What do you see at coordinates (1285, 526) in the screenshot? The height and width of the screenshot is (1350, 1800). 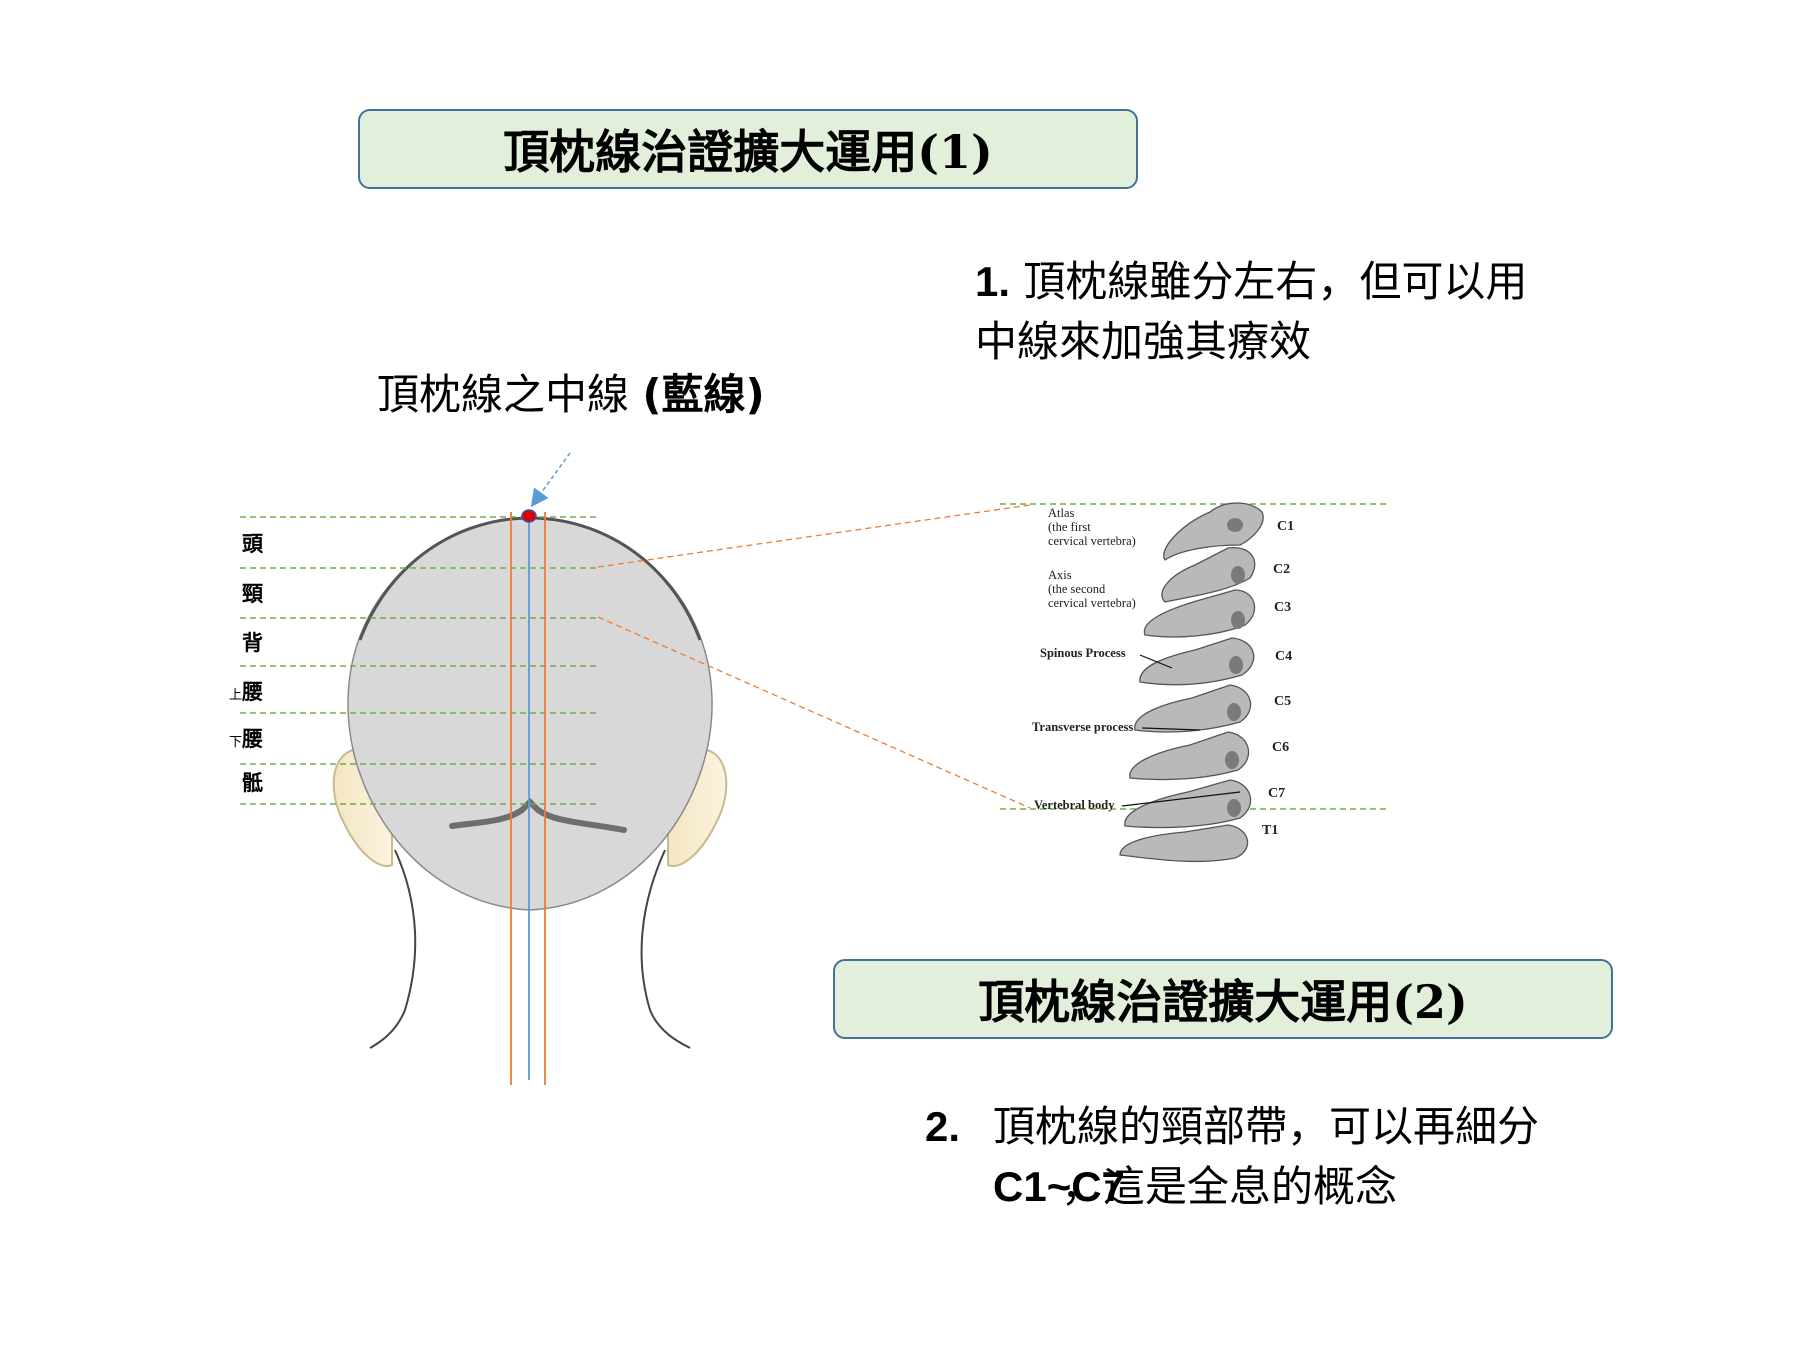 I see `c1-label: C1` at bounding box center [1285, 526].